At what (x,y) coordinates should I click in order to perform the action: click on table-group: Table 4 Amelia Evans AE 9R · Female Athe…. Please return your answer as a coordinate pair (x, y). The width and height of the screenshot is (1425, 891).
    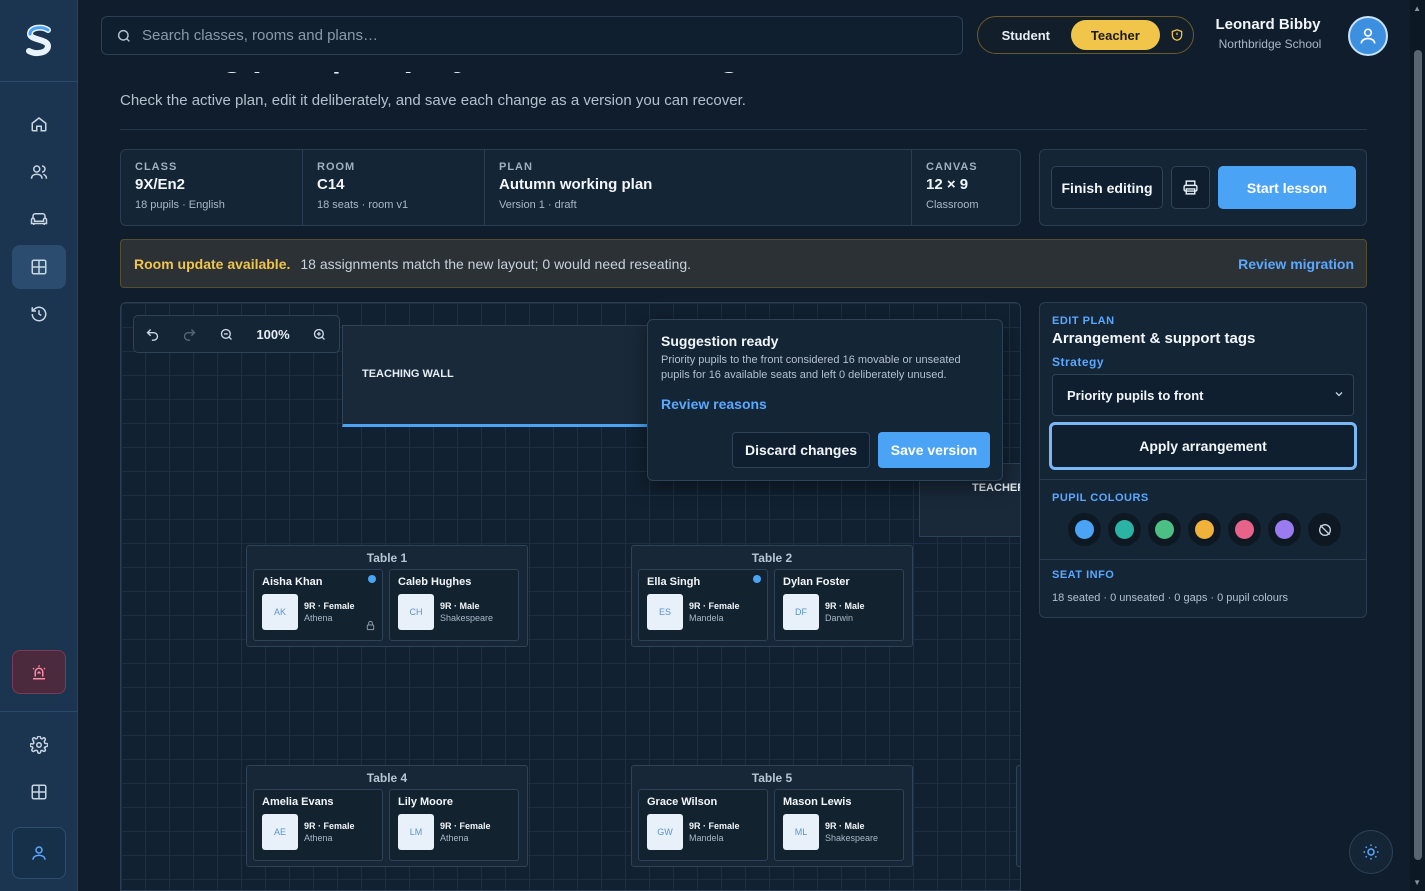
    Looking at the image, I should click on (387, 816).